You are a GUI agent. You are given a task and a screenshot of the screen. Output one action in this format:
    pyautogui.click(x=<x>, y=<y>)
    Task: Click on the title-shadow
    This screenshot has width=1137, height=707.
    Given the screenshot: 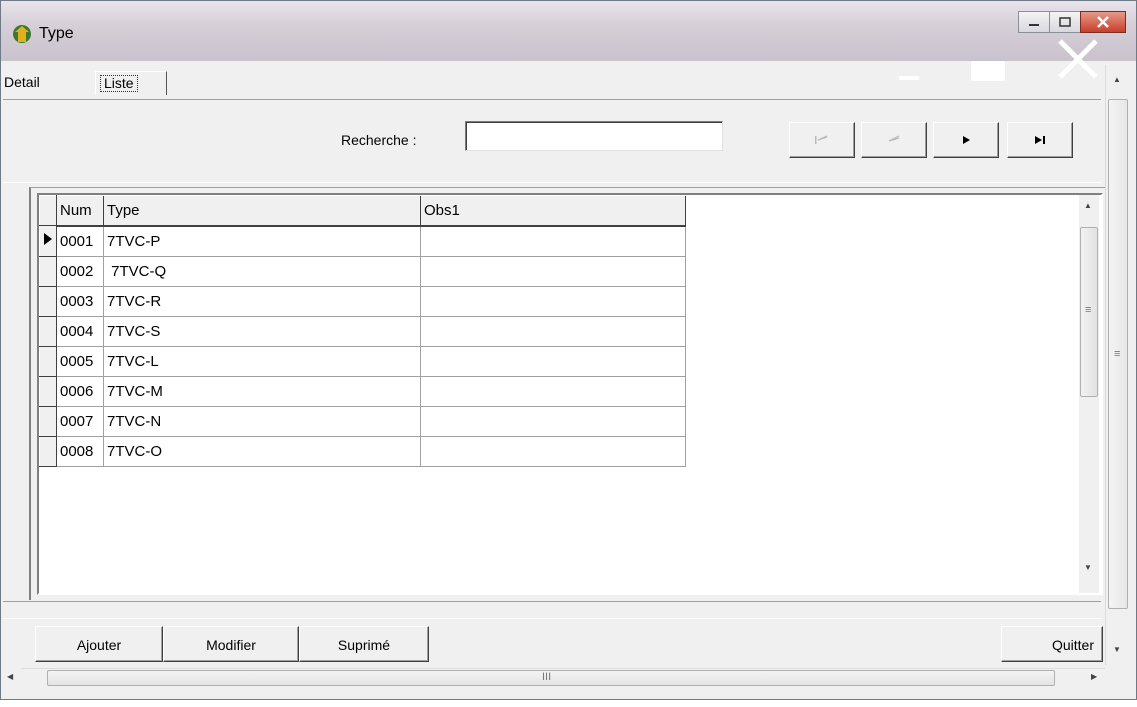 What is the action you would take?
    pyautogui.click(x=531, y=53)
    